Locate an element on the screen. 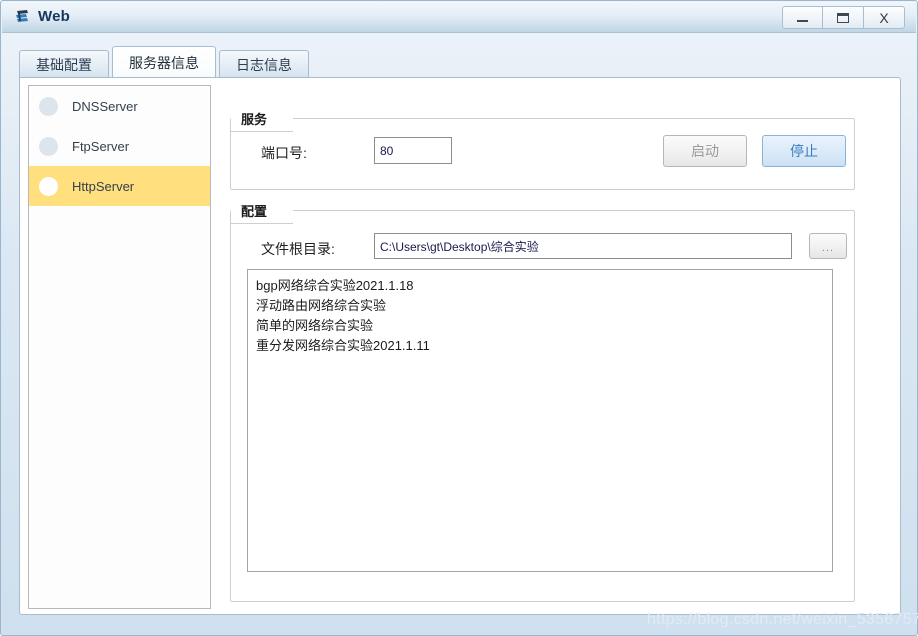 This screenshot has height=636, width=918. watermark: https://blog.csdn.net/weixin_53567573 is located at coordinates (782, 619).